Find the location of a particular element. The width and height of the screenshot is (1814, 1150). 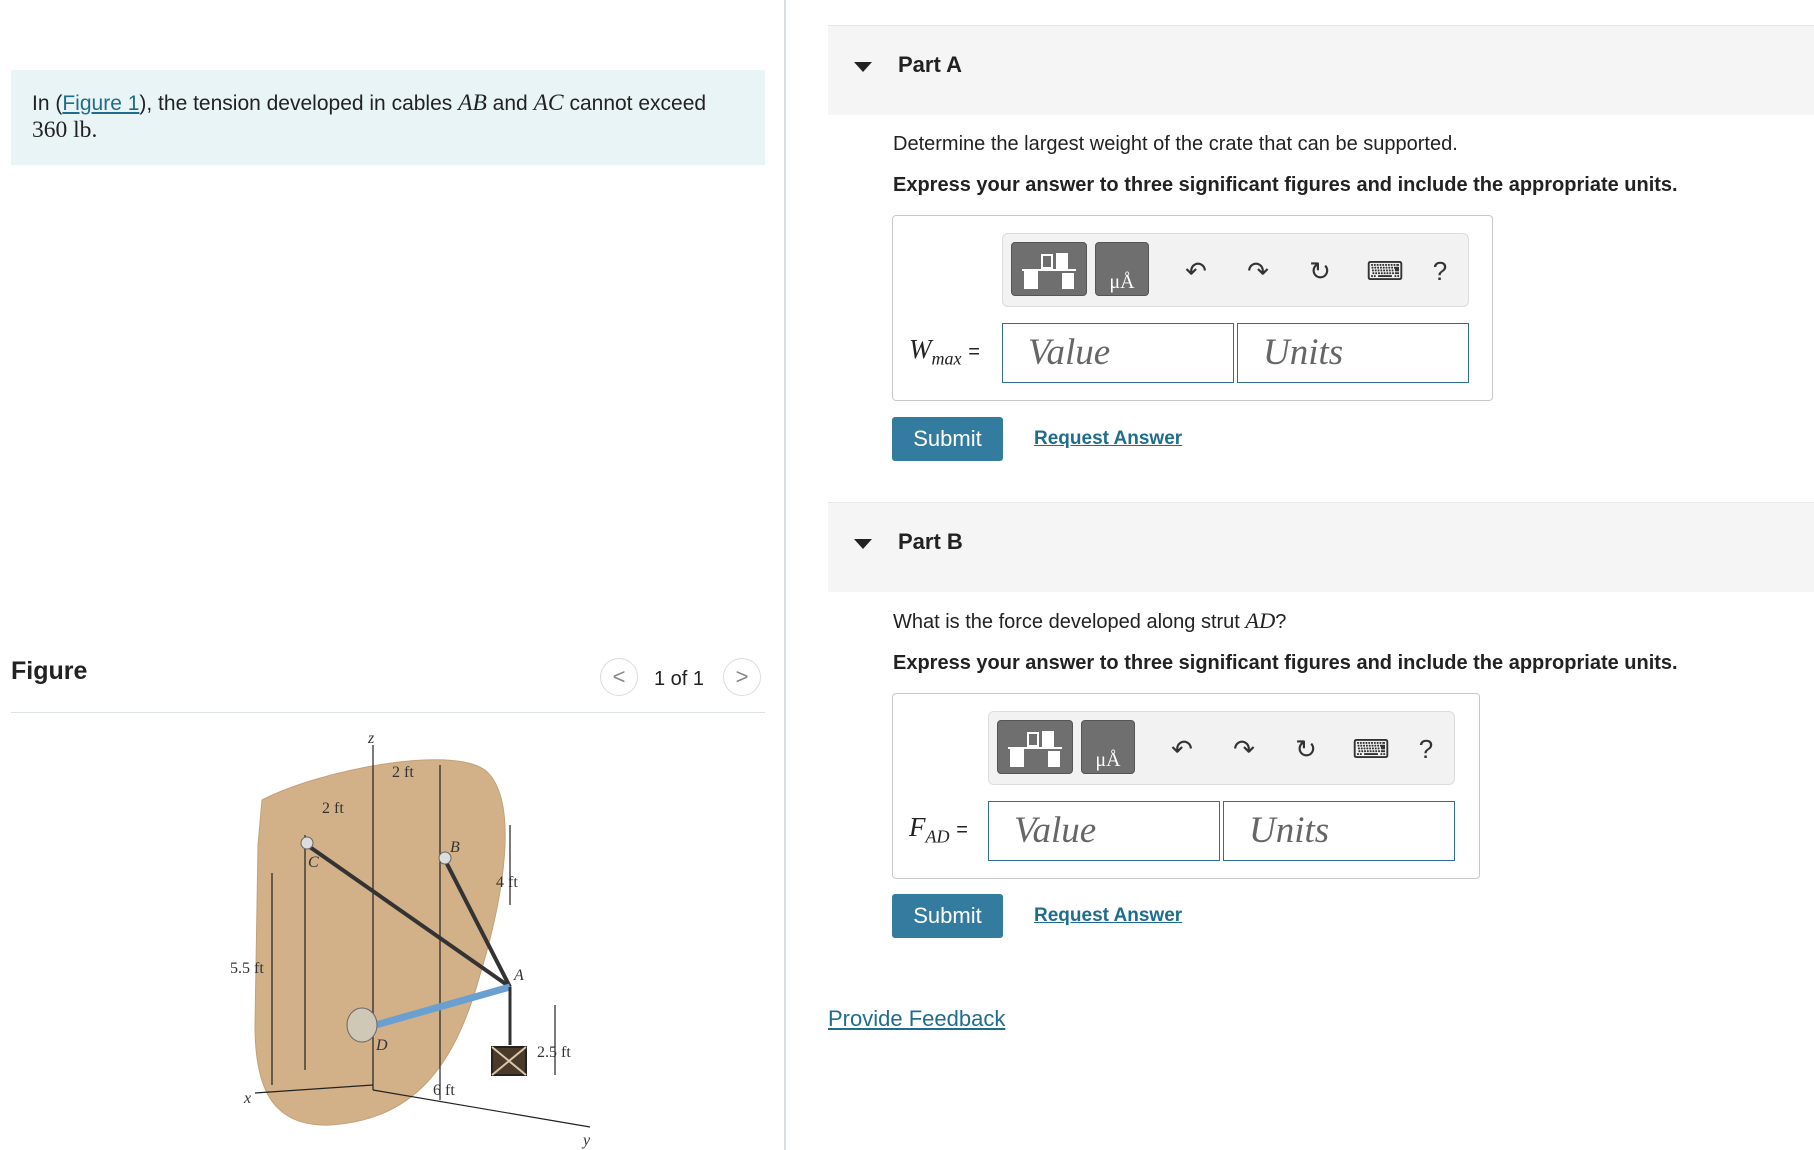

tension-limit: 360 lb. is located at coordinates (65, 130).